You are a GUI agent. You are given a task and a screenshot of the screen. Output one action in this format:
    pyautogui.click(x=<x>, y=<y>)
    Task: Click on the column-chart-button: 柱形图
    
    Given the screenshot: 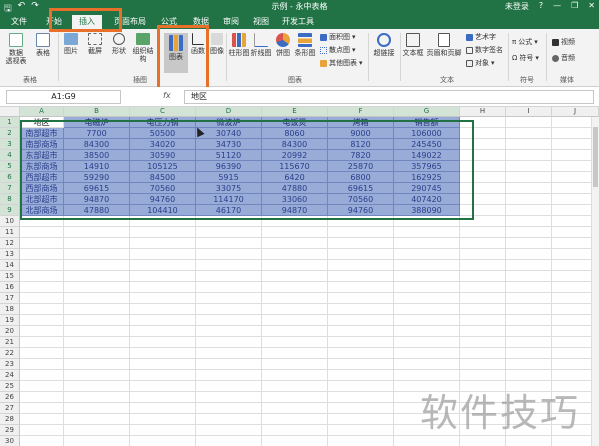 What is the action you would take?
    pyautogui.click(x=239, y=45)
    